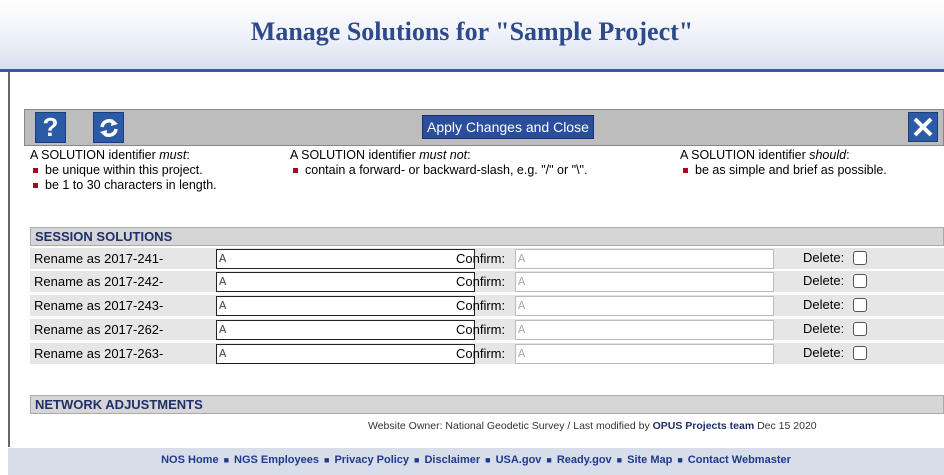  I want to click on solution-row: Rename as 2017-262- A Confirm: A Delete:, so click(487, 330).